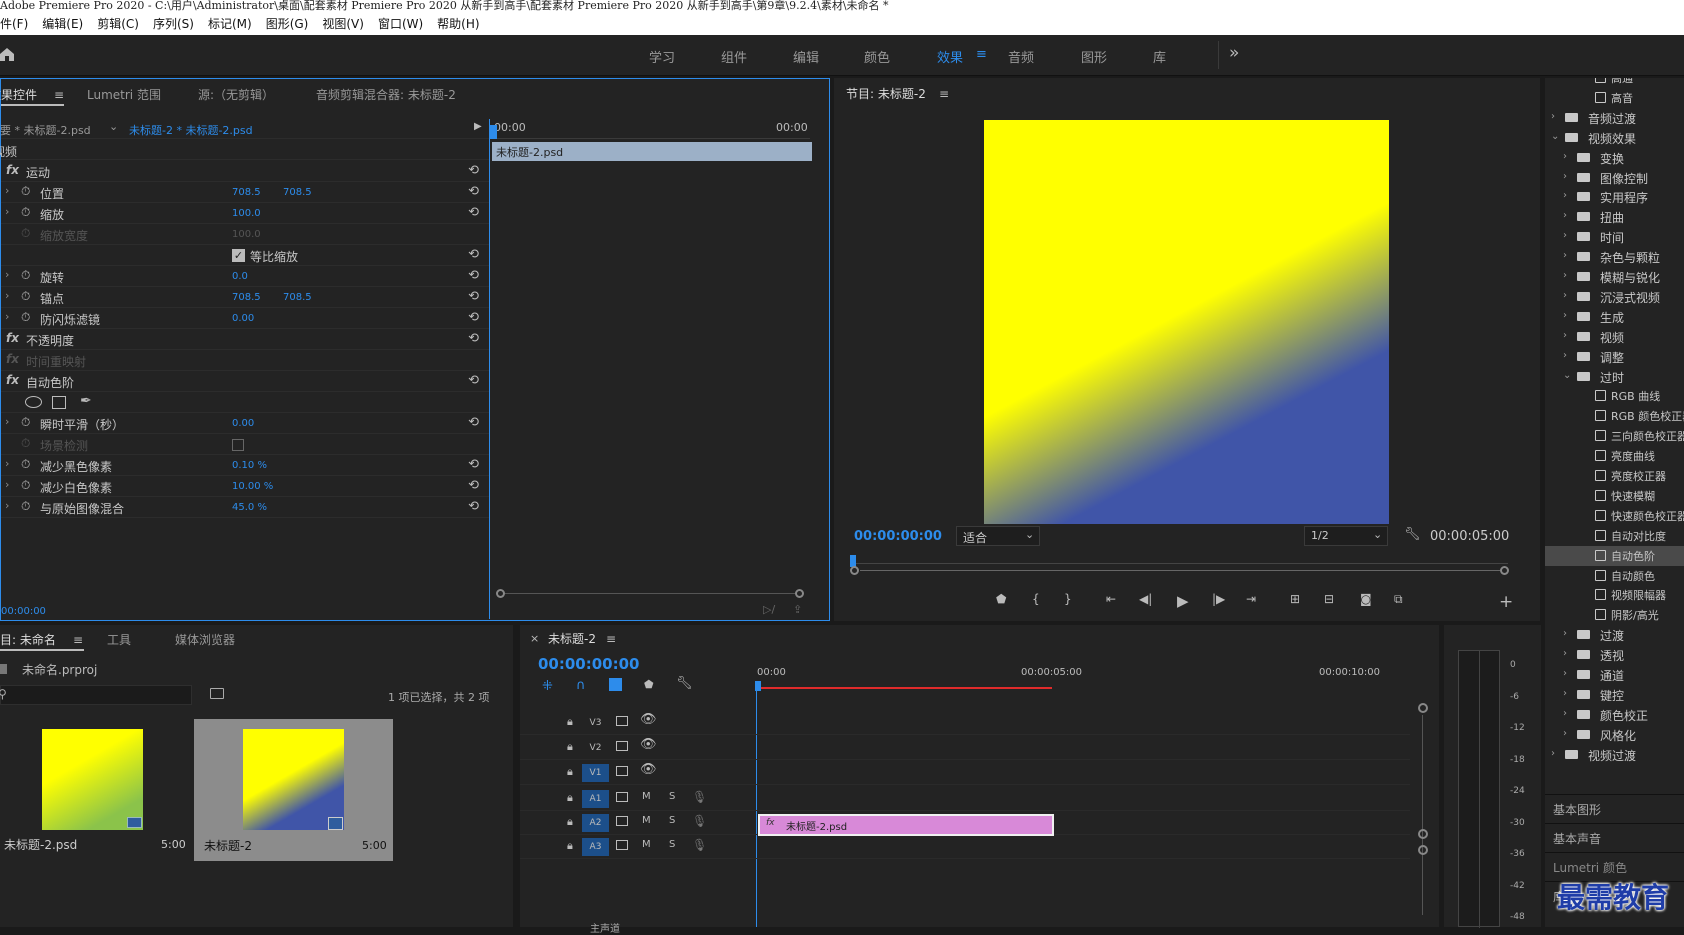 The width and height of the screenshot is (1684, 935). I want to click on tab-tools: 工具, so click(119, 639).